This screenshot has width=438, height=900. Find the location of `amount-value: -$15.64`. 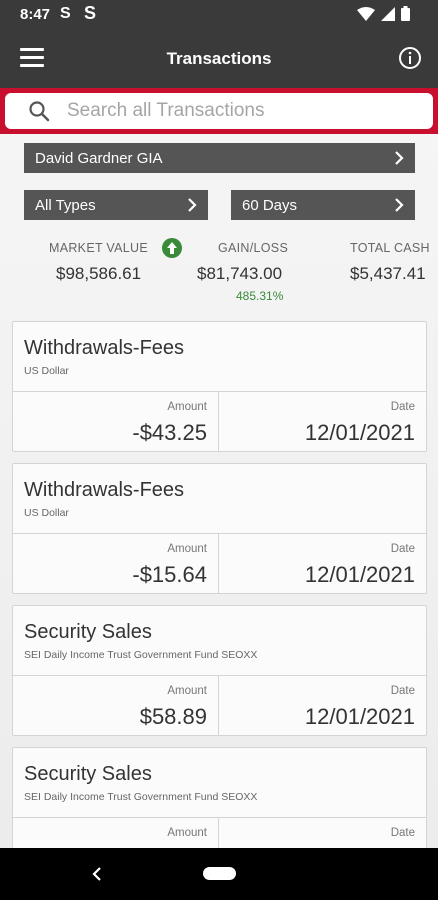

amount-value: -$15.64 is located at coordinates (169, 574).